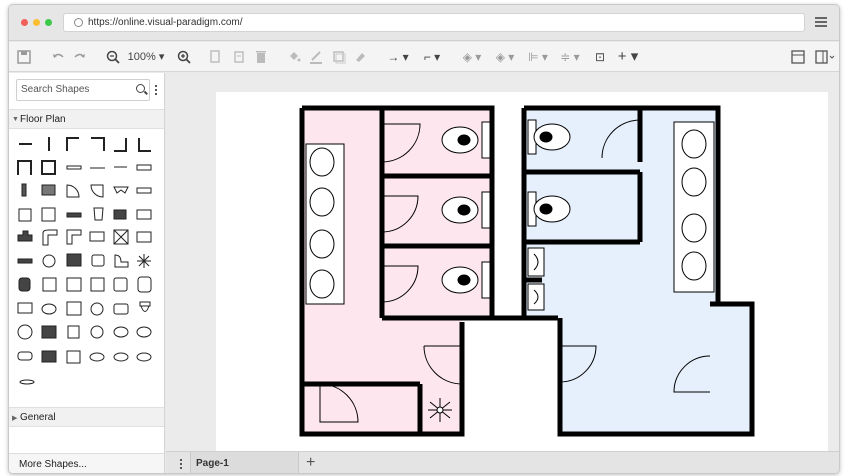 This screenshot has height=476, width=848. I want to click on oval-dining-shape, so click(121, 357).